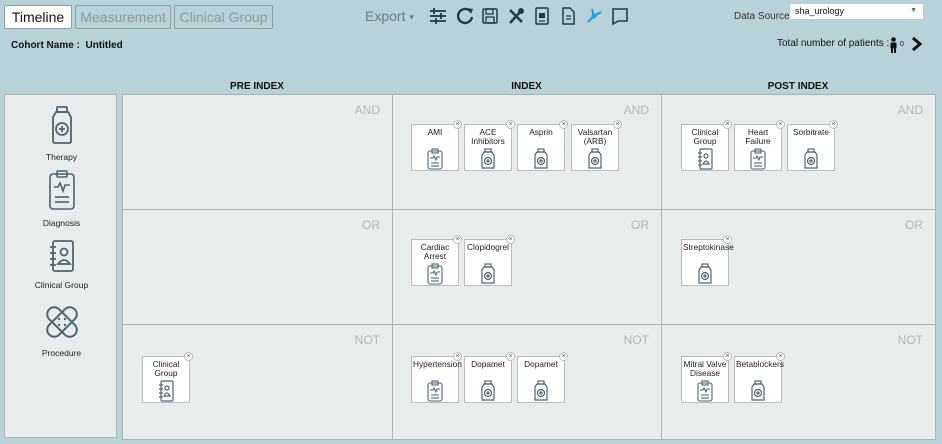  Describe the element at coordinates (798, 86) in the screenshot. I see `column-post-index: POST INDEX` at that location.